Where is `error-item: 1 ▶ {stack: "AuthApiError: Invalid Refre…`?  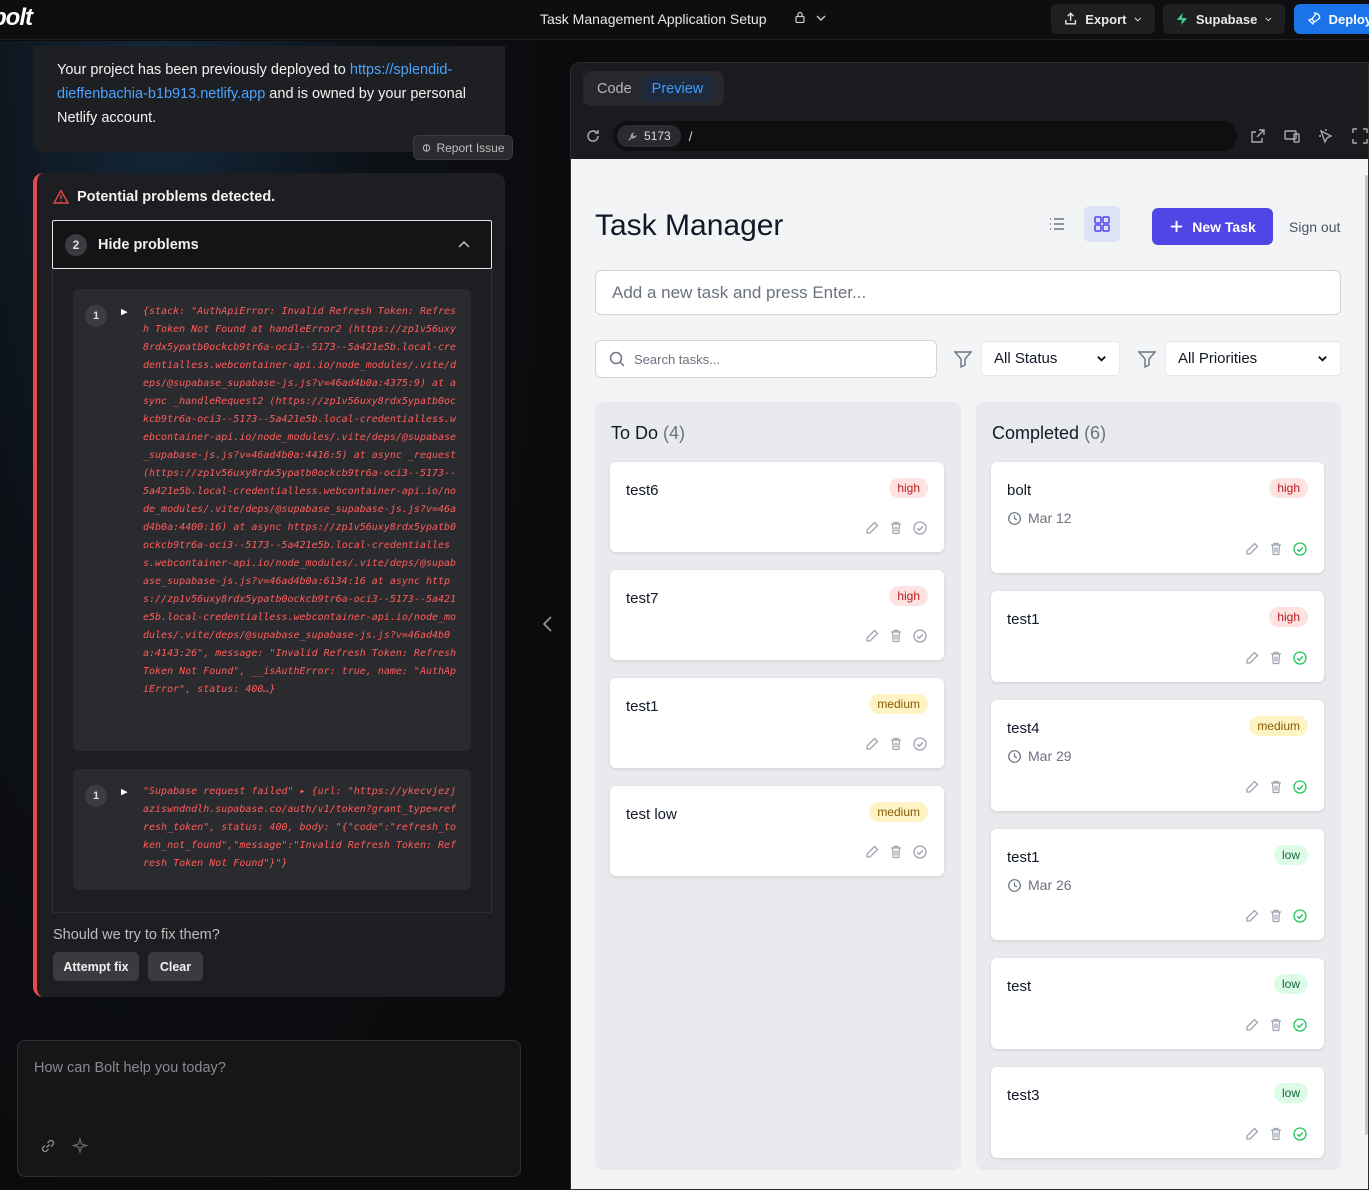 error-item: 1 ▶ {stack: "AuthApiError: Invalid Refre… is located at coordinates (272, 520).